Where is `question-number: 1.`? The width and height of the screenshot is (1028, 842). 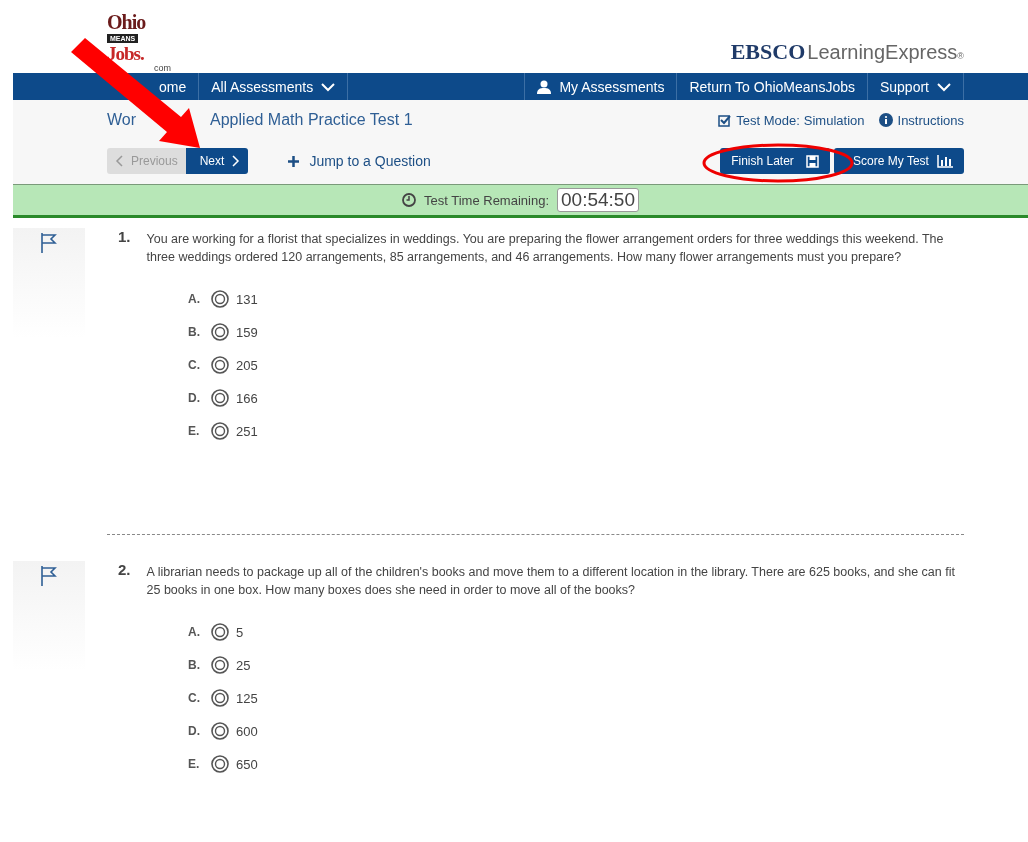
question-number: 1. is located at coordinates (124, 237).